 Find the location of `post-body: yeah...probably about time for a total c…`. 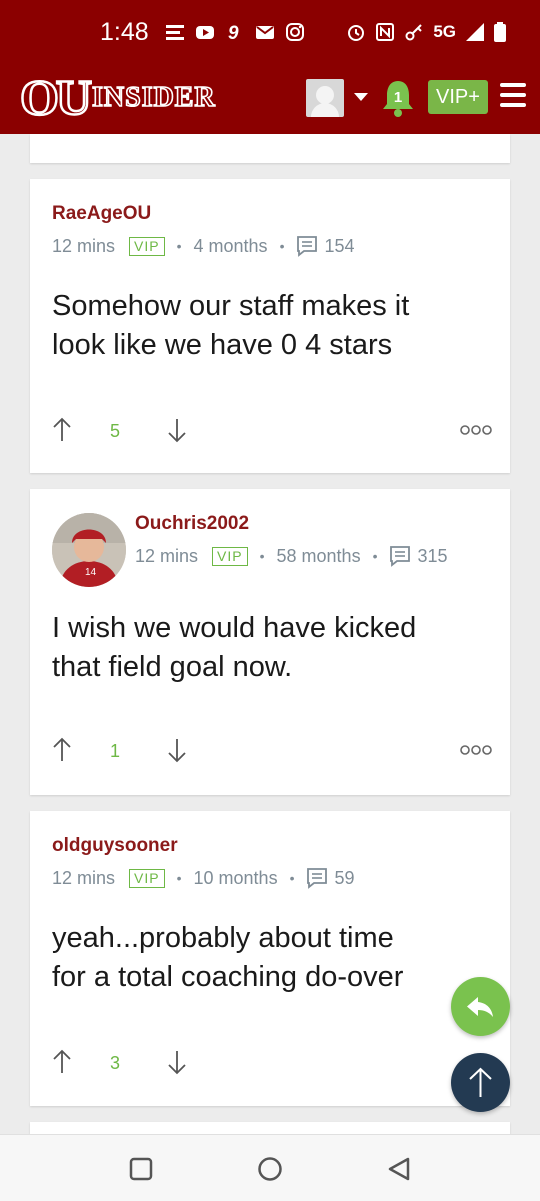

post-body: yeah...probably about time for a total c… is located at coordinates (228, 957).